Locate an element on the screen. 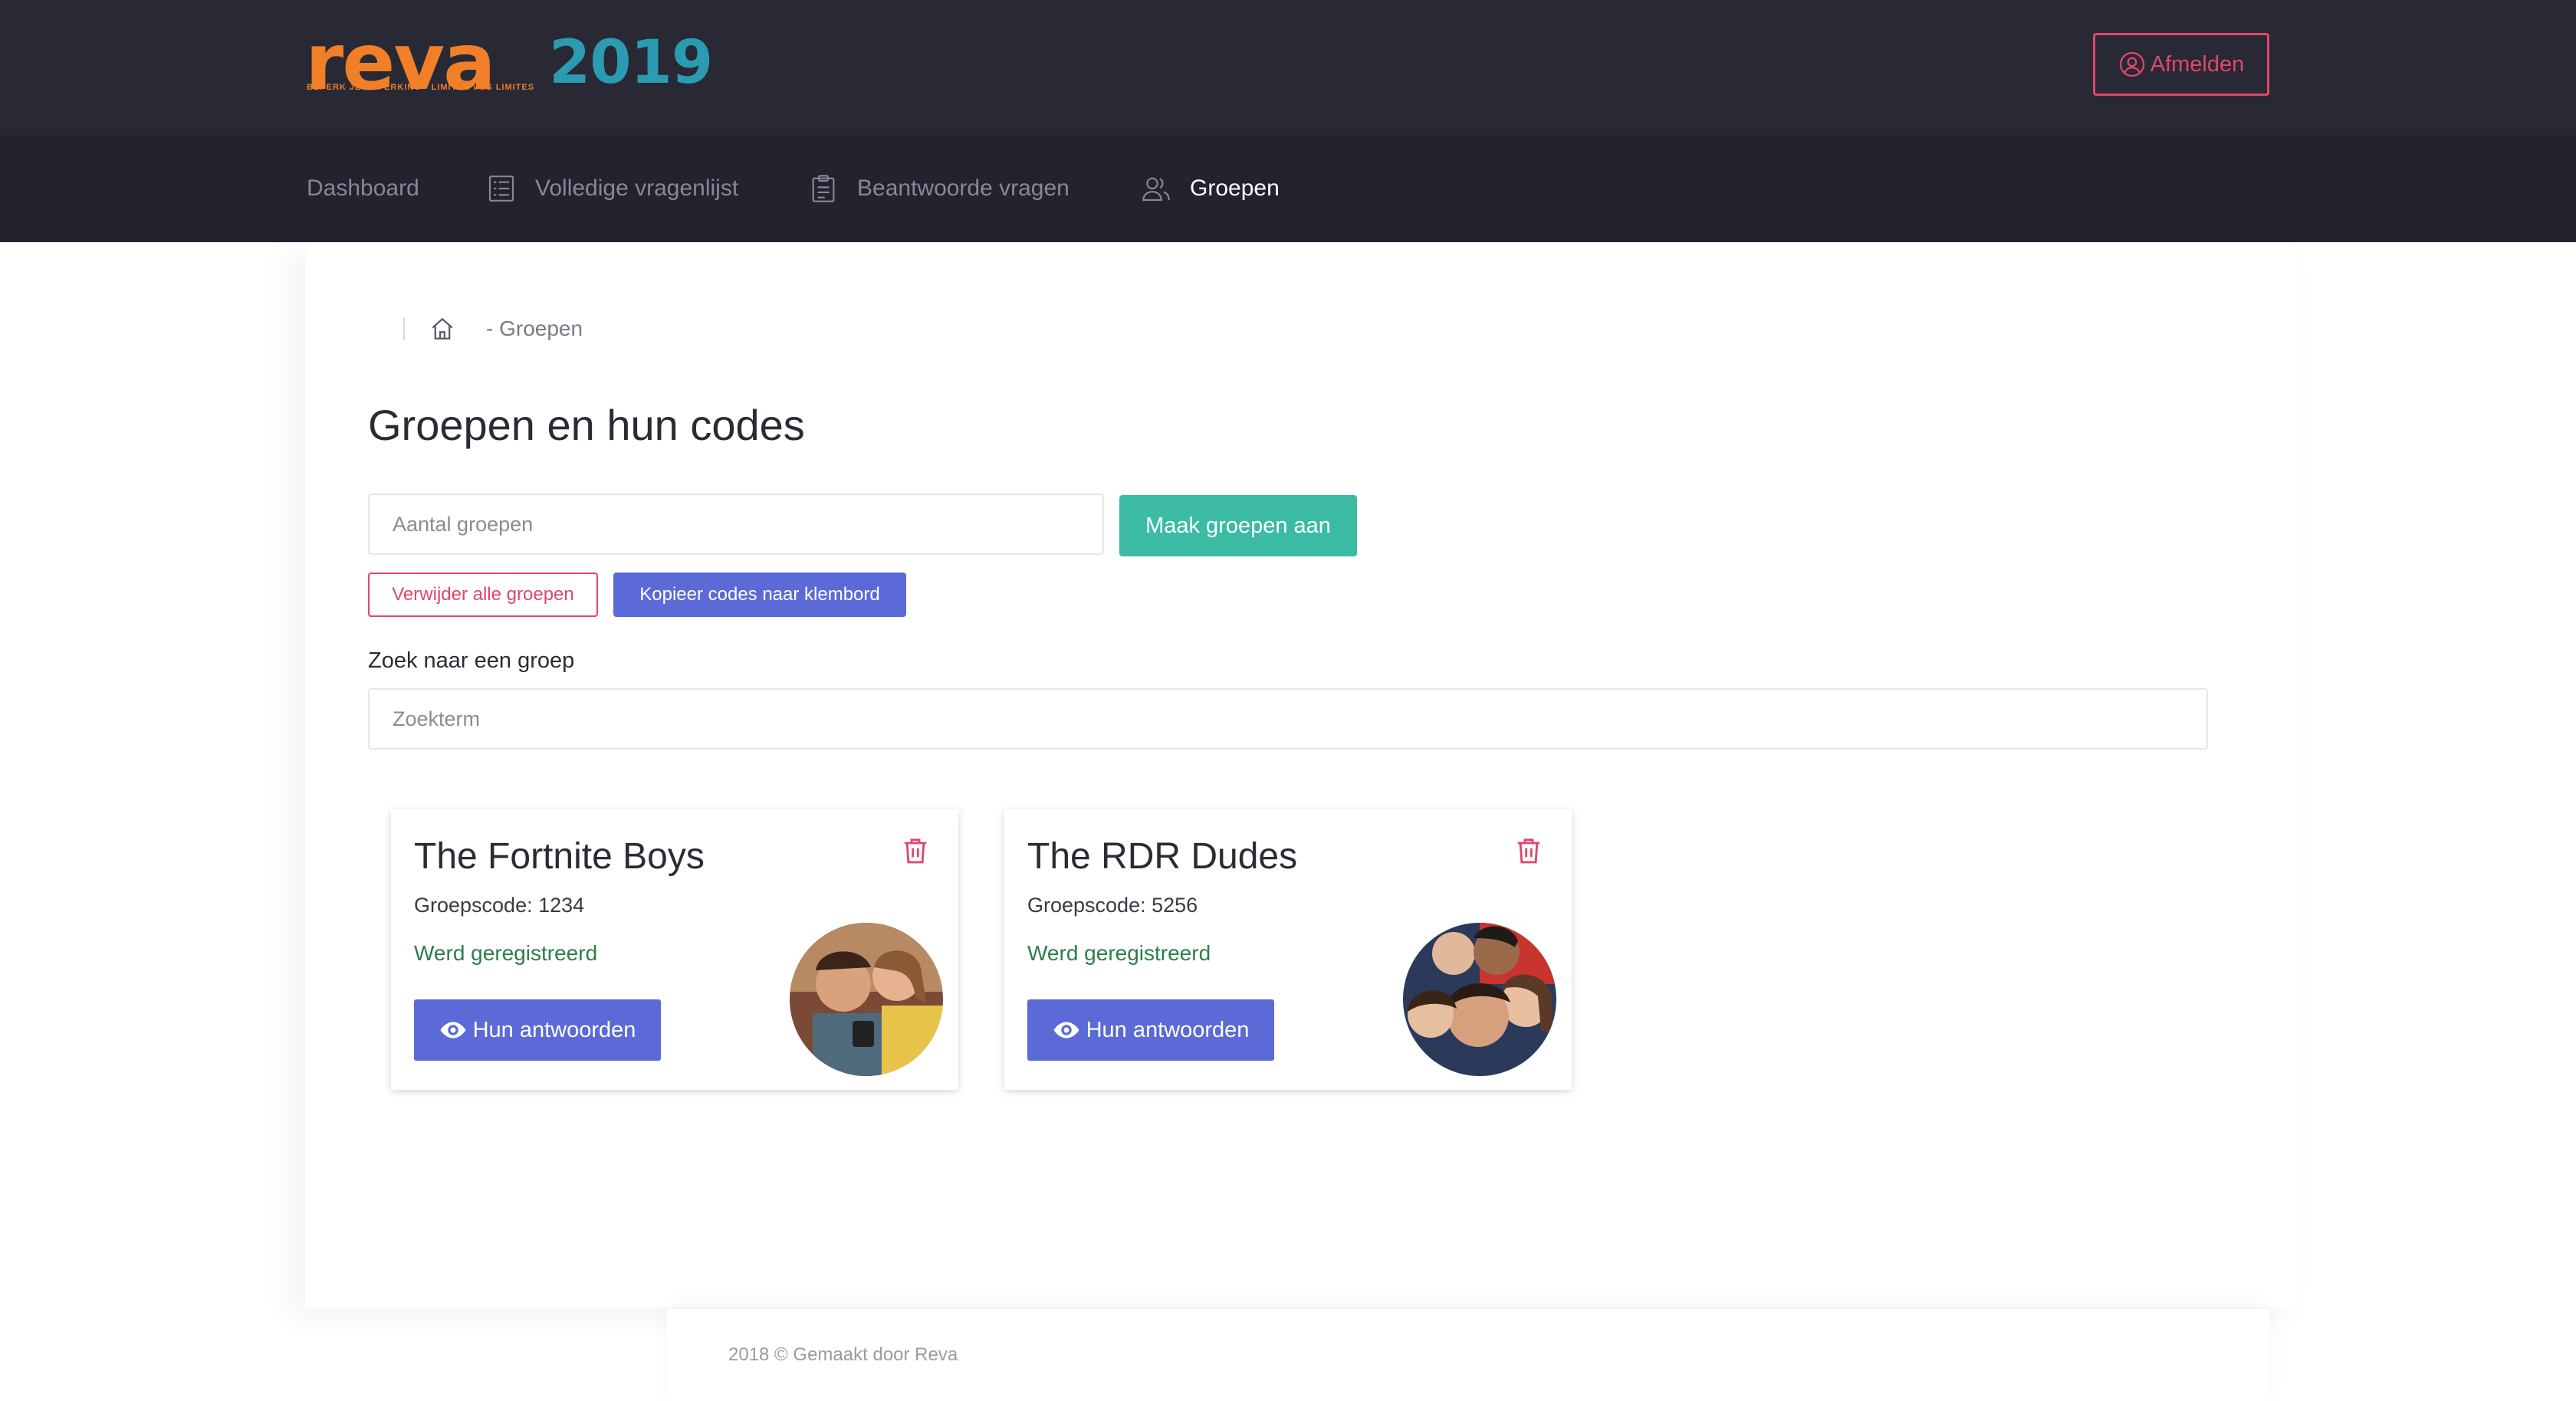 This screenshot has height=1401, width=2576. footer-copyright: 2018 © Gemaakt door Reva is located at coordinates (843, 1354).